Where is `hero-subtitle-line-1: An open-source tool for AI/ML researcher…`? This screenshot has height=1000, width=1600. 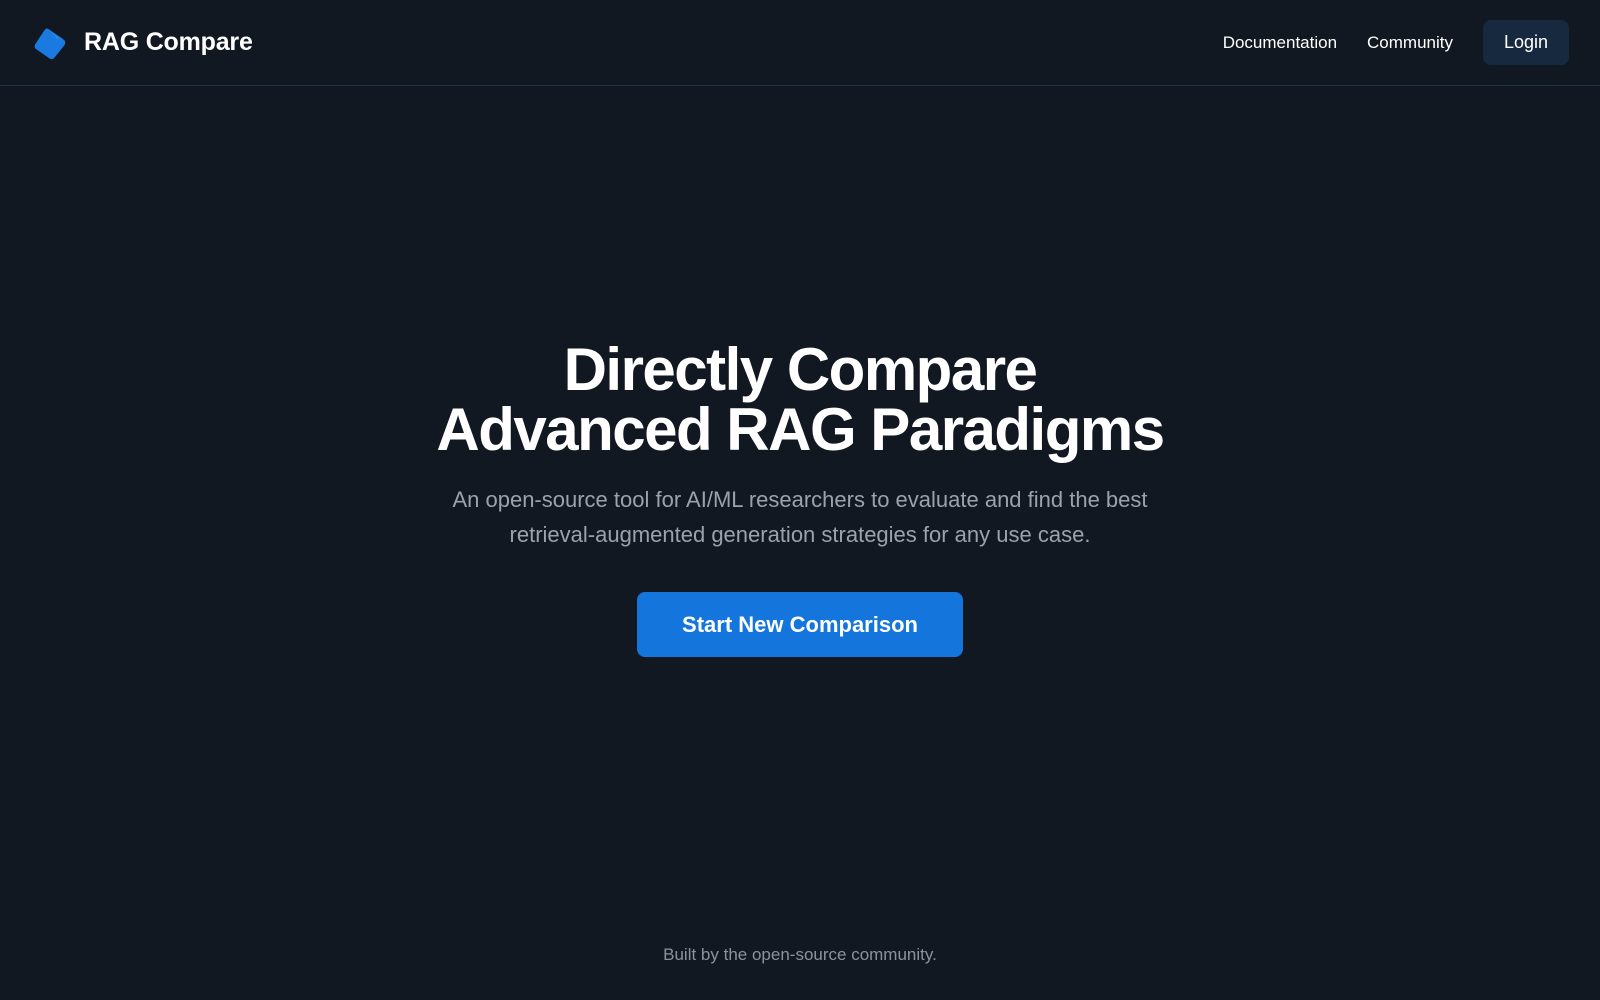
hero-subtitle-line-1: An open-source tool for AI/ML researcher… is located at coordinates (800, 499).